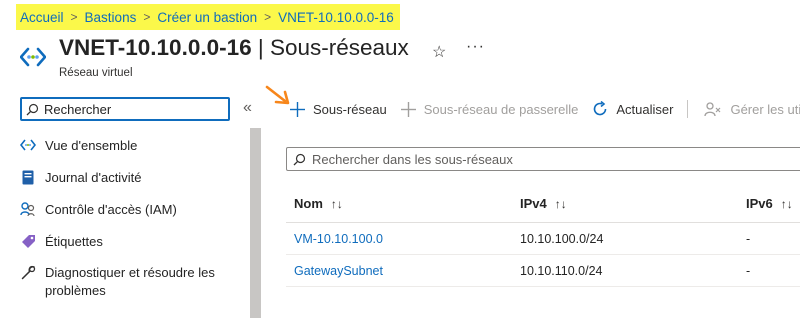 This screenshot has width=800, height=318. What do you see at coordinates (74, 241) in the screenshot?
I see `sidebar-item-label: Étiquettes` at bounding box center [74, 241].